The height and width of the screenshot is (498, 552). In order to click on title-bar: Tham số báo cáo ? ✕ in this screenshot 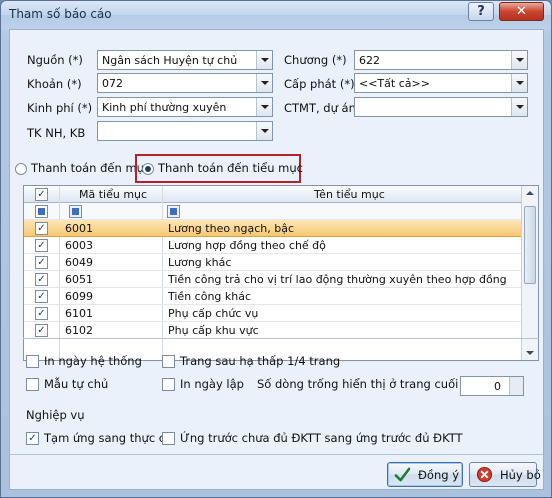, I will do `click(276, 15)`.